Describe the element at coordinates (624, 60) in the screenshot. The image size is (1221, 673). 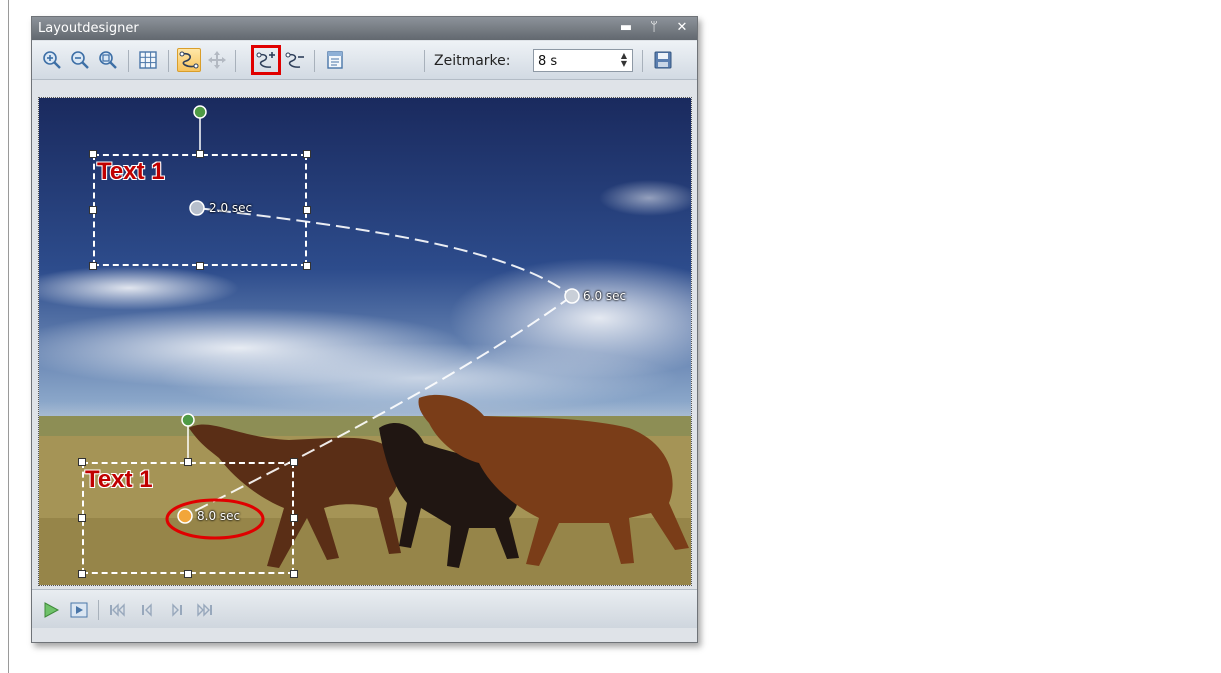
I see `spin-buttons: ▲ ▼` at that location.